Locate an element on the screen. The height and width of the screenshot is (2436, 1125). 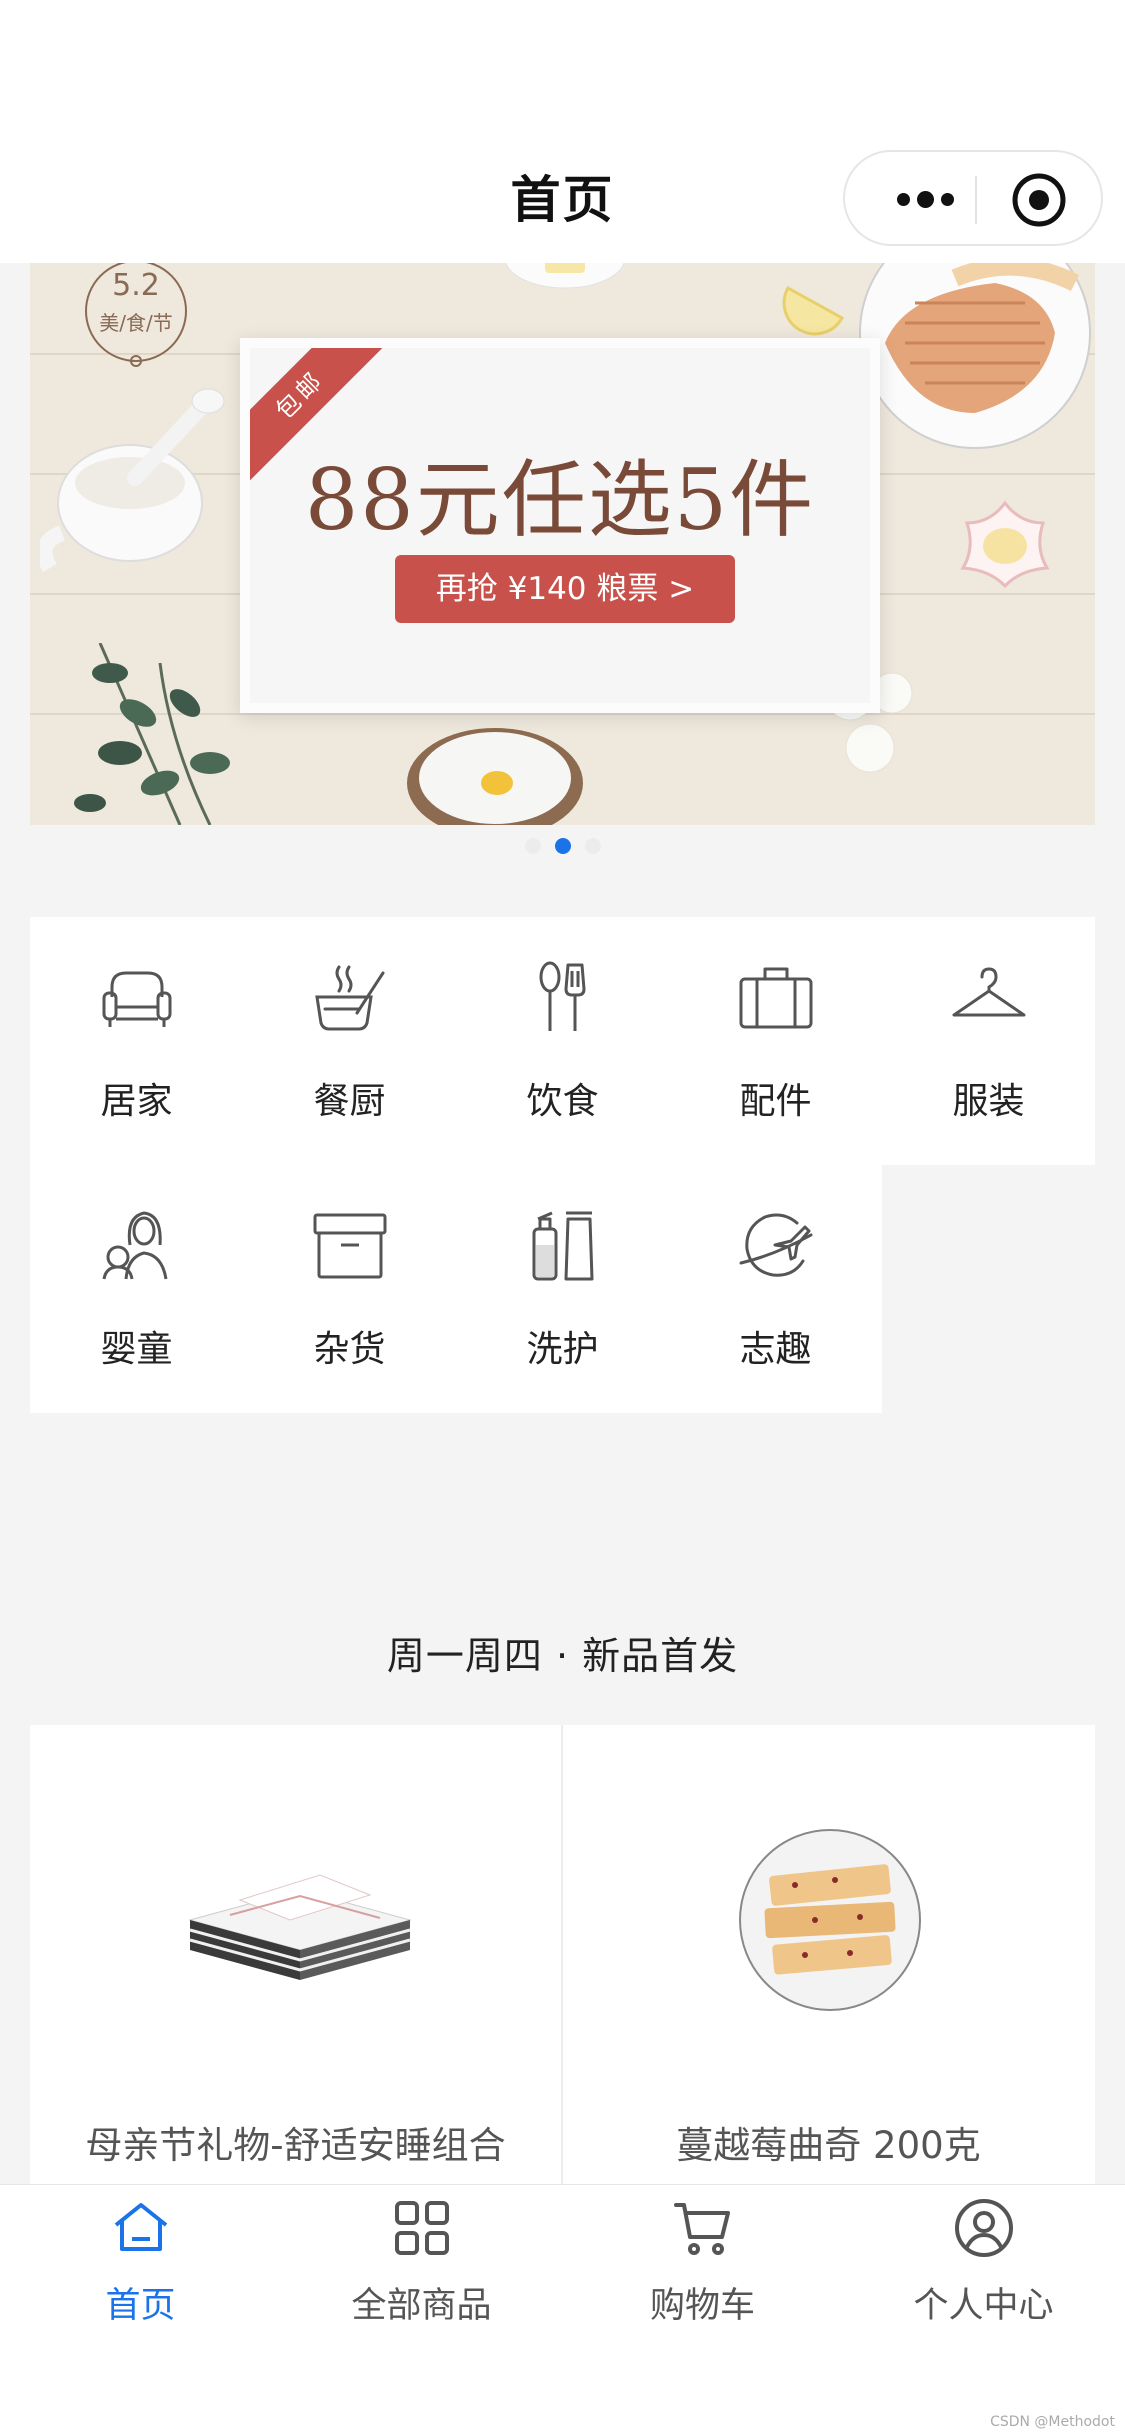
mini-program-capsule is located at coordinates (973, 198).